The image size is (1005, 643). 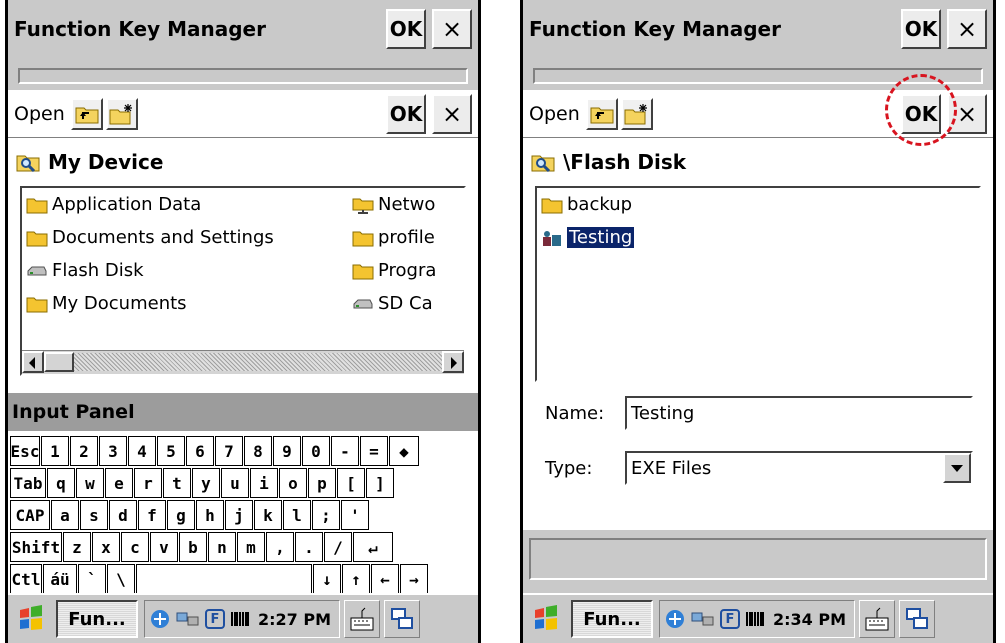 What do you see at coordinates (25, 451) in the screenshot?
I see `key: Esc` at bounding box center [25, 451].